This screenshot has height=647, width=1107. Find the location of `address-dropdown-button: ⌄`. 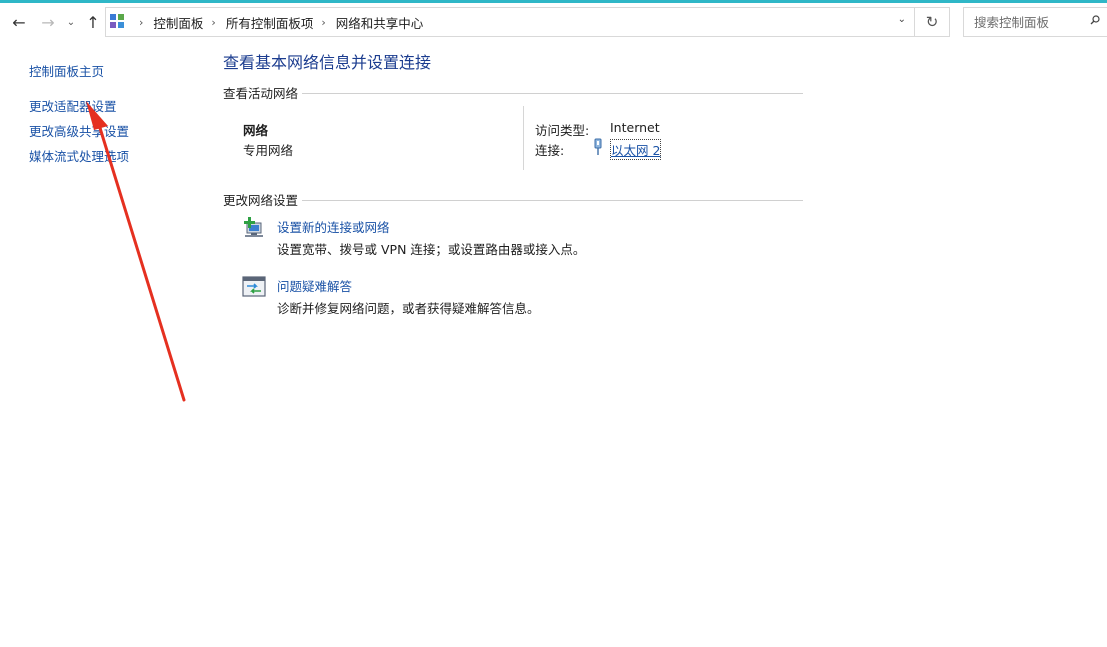

address-dropdown-button: ⌄ is located at coordinates (902, 19).